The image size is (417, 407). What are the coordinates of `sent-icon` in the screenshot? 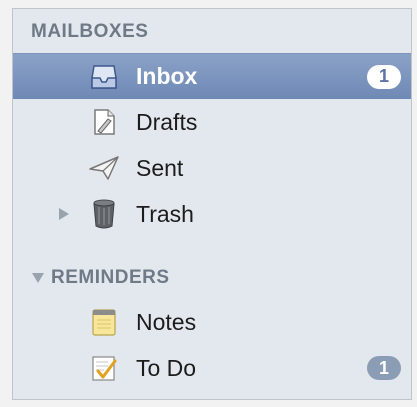 It's located at (104, 168).